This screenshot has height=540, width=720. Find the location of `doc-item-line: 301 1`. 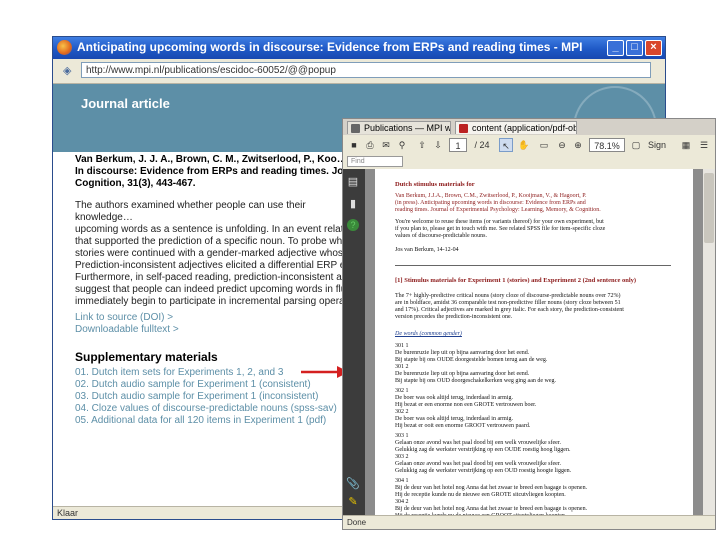

doc-item-line: 301 1 is located at coordinates (402, 346).